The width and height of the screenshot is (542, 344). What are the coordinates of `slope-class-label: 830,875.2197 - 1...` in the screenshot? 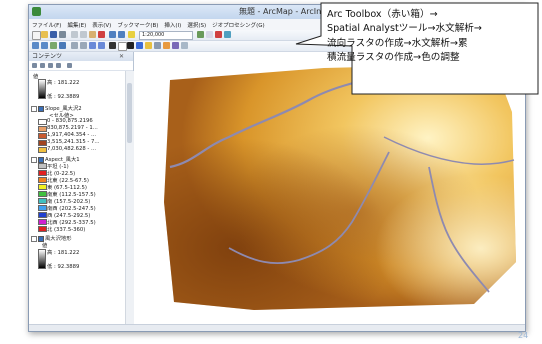 It's located at (72, 128).